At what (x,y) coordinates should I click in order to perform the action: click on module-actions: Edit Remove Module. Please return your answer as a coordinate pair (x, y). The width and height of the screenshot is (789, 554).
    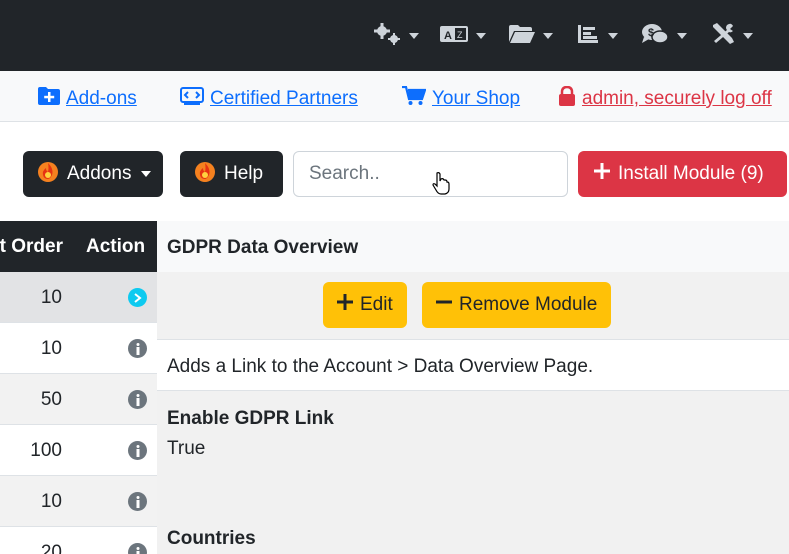
    Looking at the image, I should click on (473, 306).